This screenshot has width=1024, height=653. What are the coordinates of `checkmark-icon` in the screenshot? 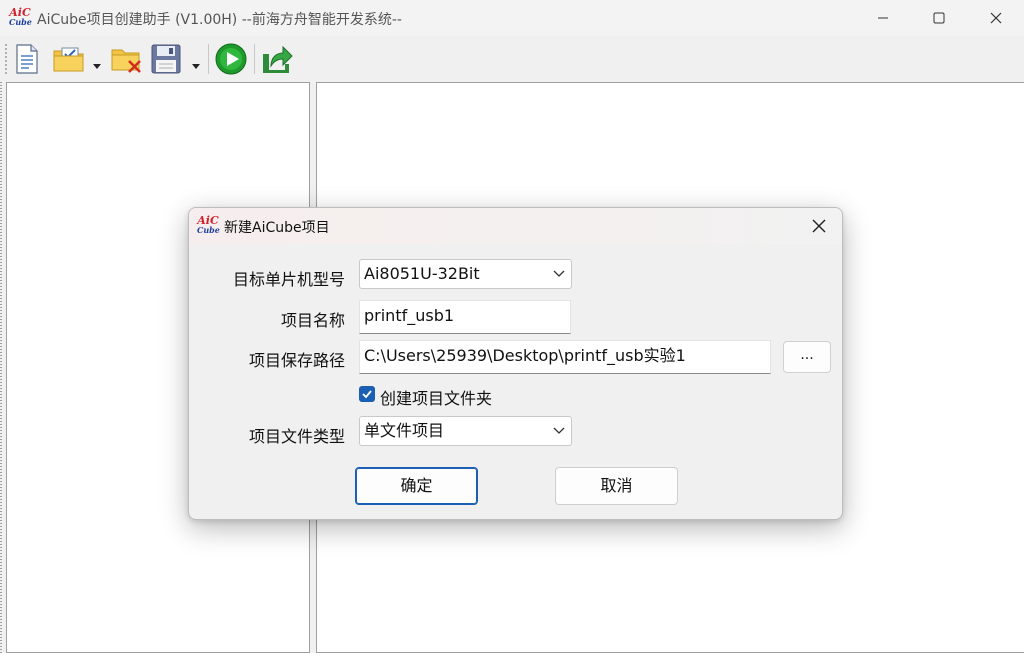 It's located at (367, 394).